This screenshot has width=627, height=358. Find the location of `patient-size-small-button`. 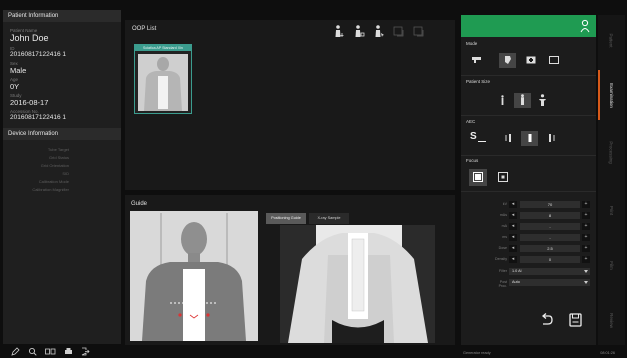

patient-size-small-button is located at coordinates (502, 100).